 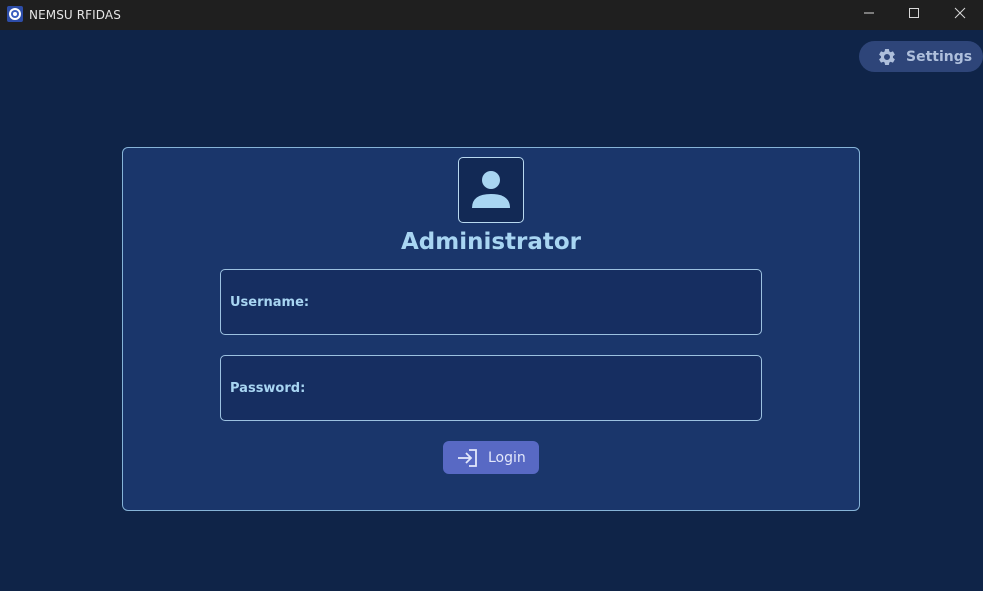 I want to click on password-field: Password:, so click(x=491, y=388).